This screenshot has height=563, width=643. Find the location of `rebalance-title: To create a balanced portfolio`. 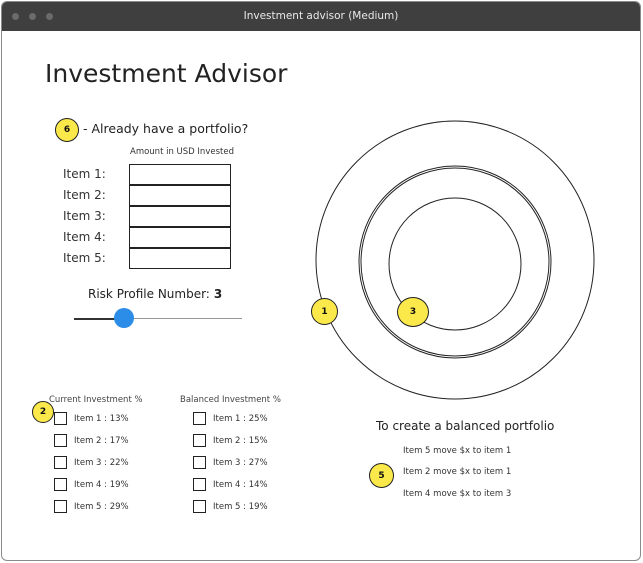

rebalance-title: To create a balanced portfolio is located at coordinates (465, 426).